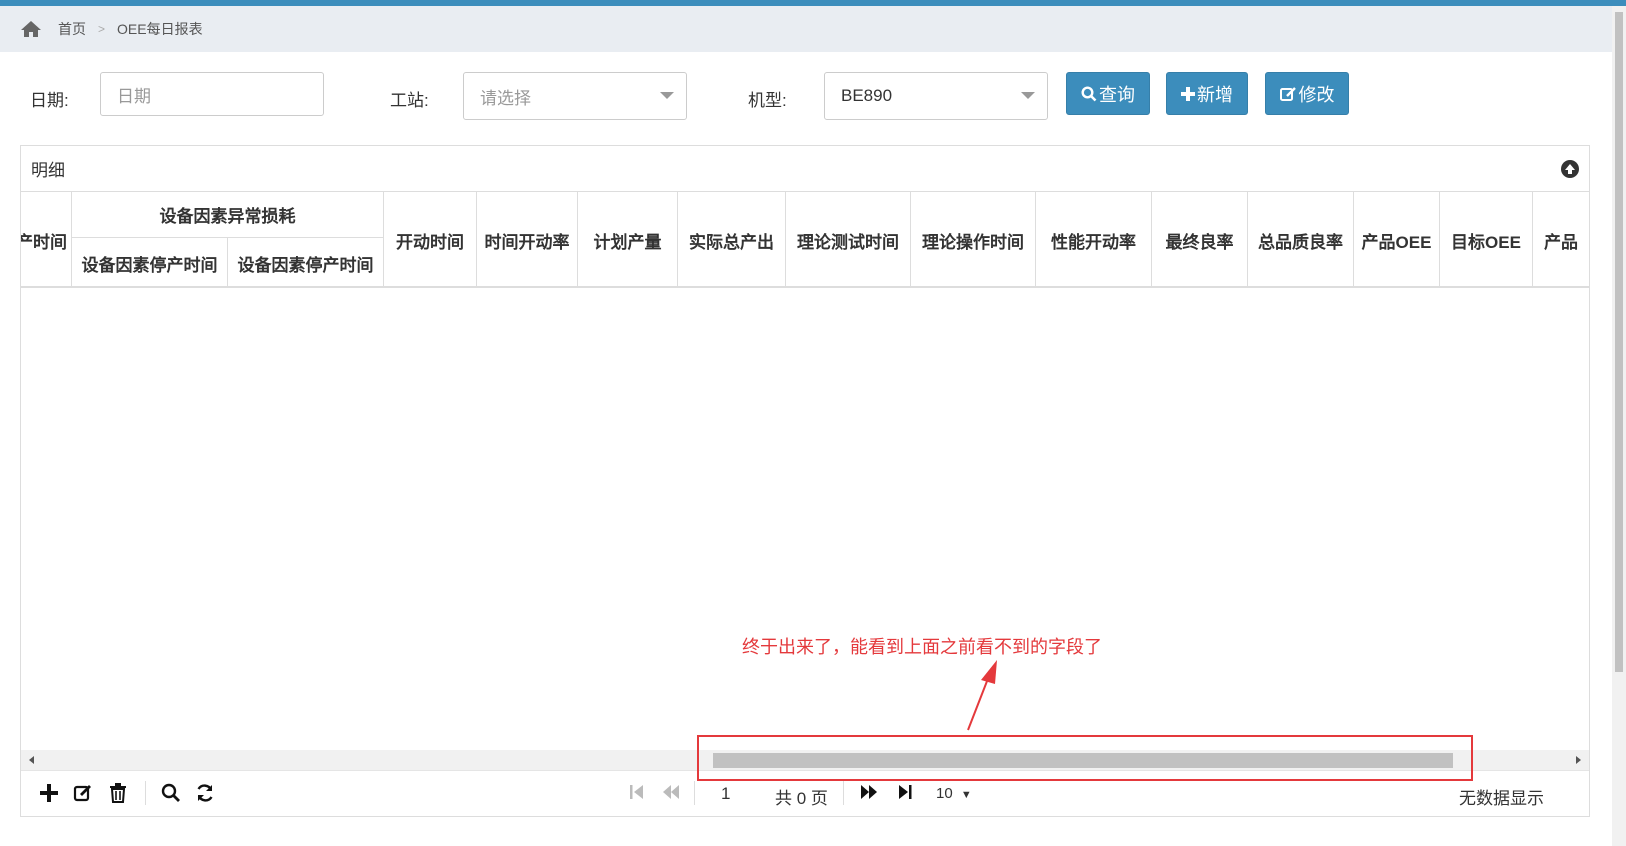 This screenshot has width=1626, height=846. Describe the element at coordinates (1397, 239) in the screenshot. I see `column-header: 产品OEE` at that location.